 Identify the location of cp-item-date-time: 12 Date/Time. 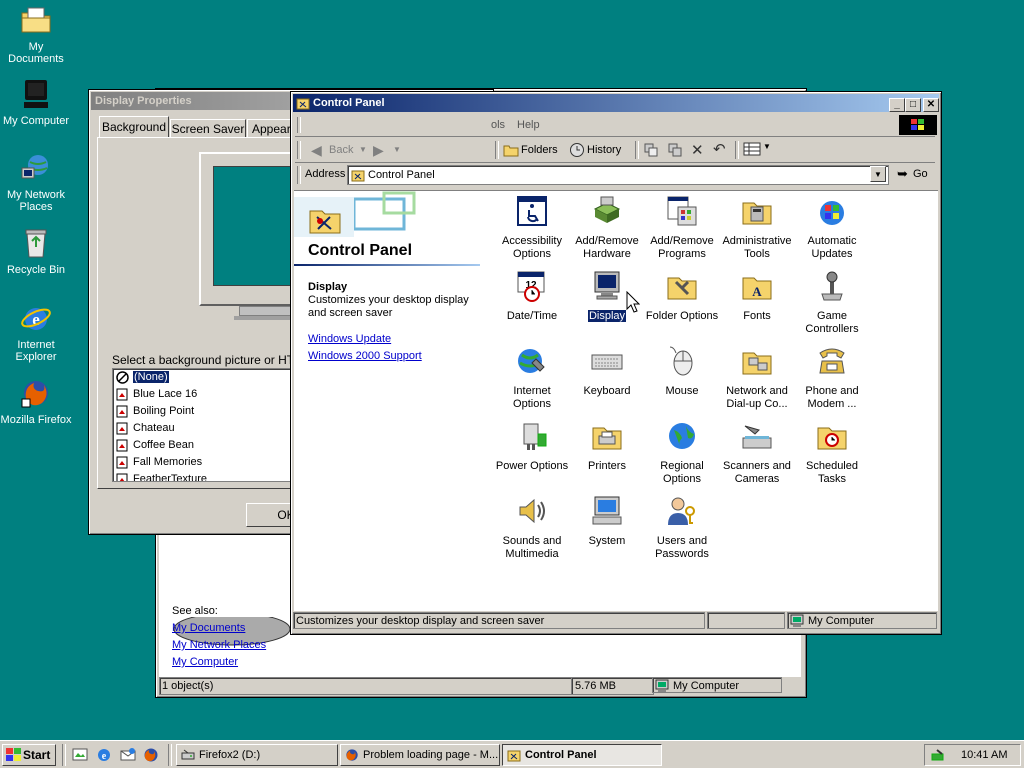
(532, 296).